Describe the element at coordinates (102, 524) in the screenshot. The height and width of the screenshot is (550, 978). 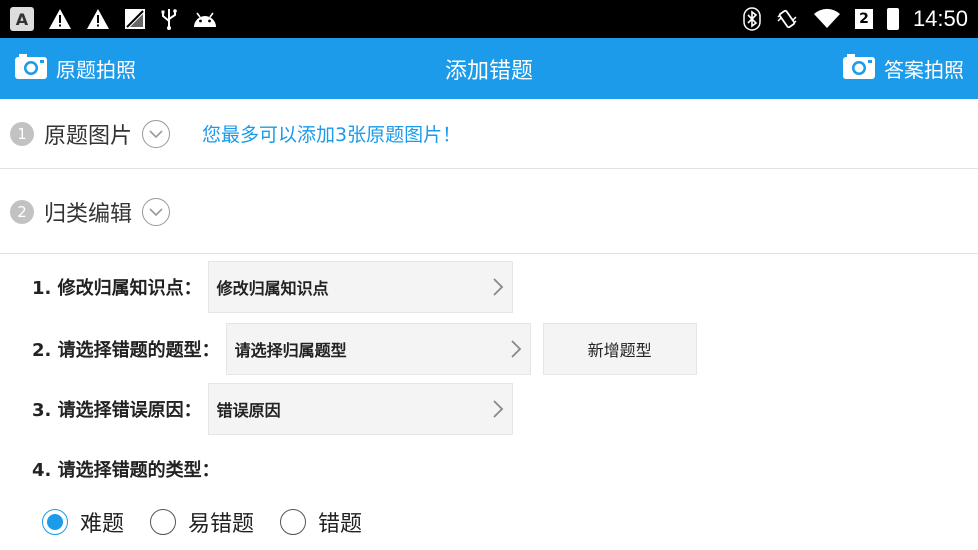
I see `radio-label: 难题` at that location.